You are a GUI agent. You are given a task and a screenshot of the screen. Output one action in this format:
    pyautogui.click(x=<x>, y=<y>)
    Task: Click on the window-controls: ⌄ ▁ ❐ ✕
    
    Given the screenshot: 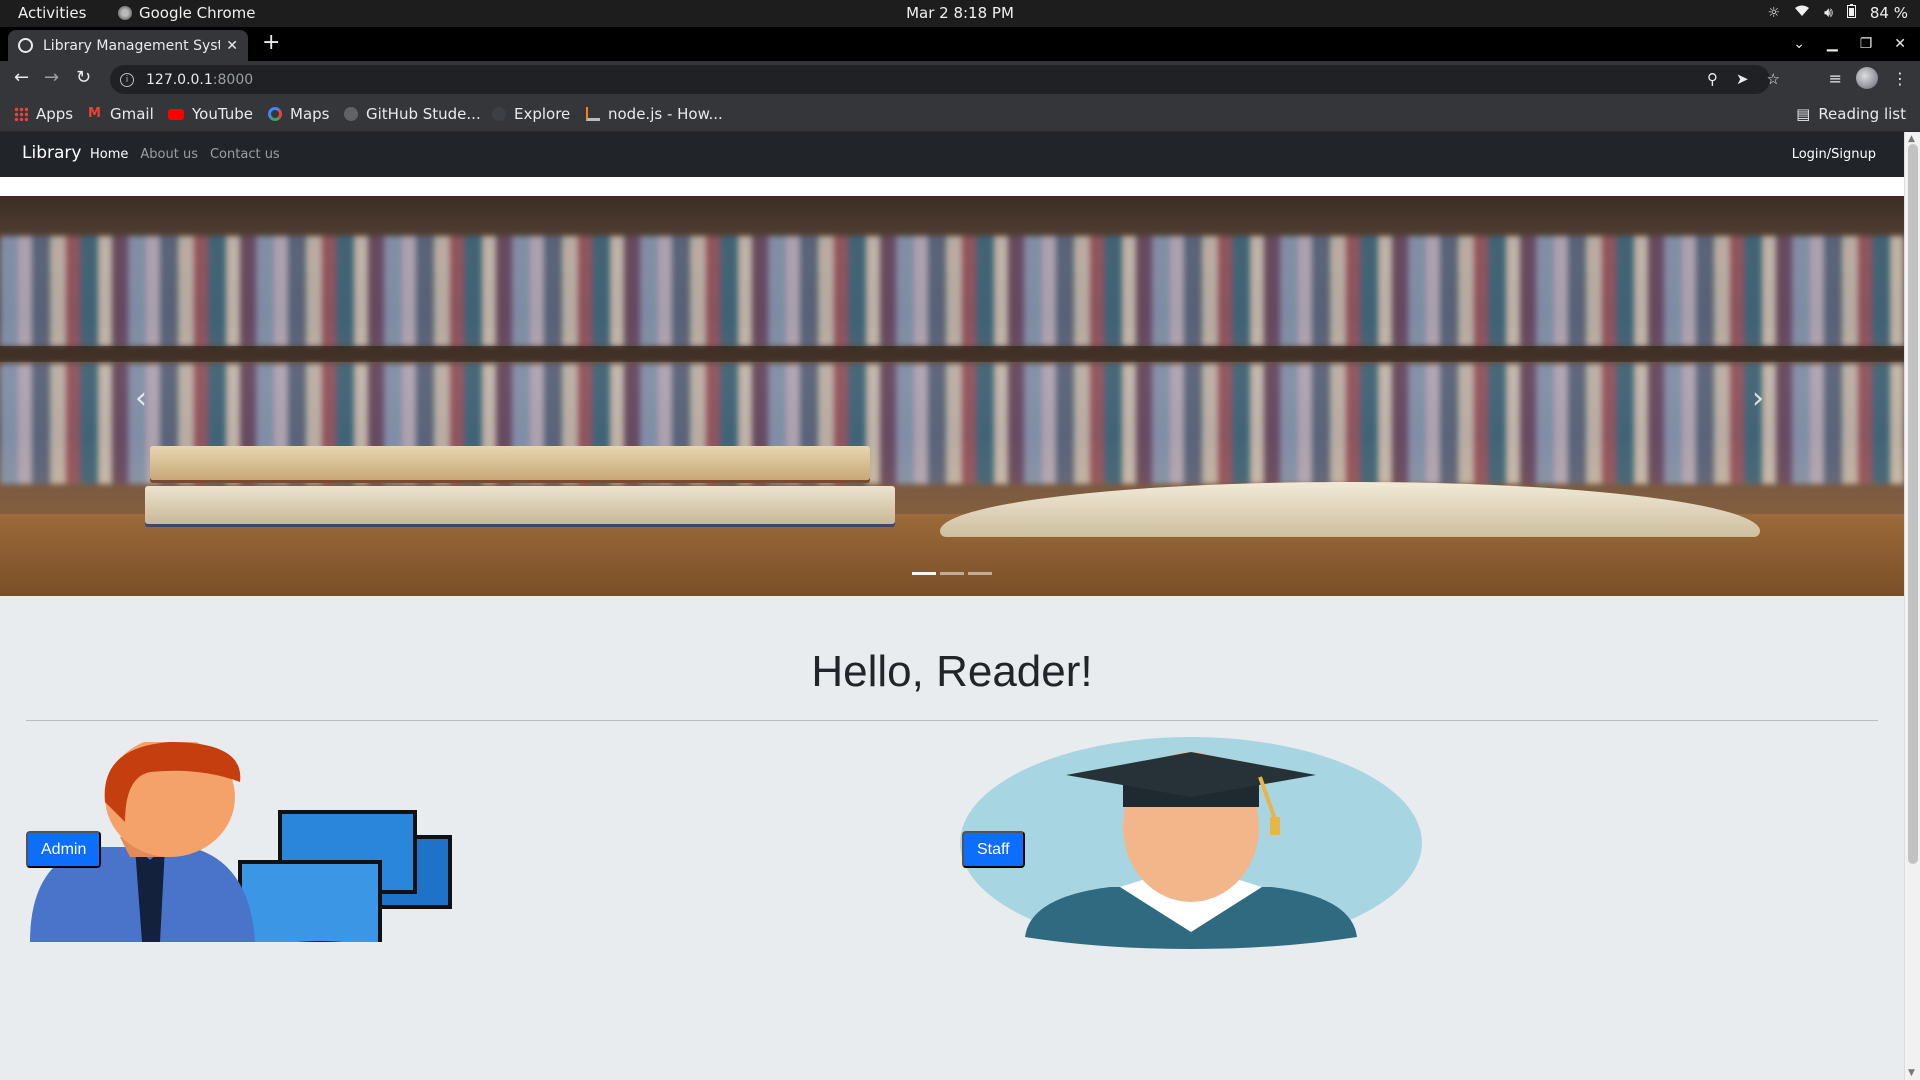 What is the action you would take?
    pyautogui.click(x=1849, y=44)
    